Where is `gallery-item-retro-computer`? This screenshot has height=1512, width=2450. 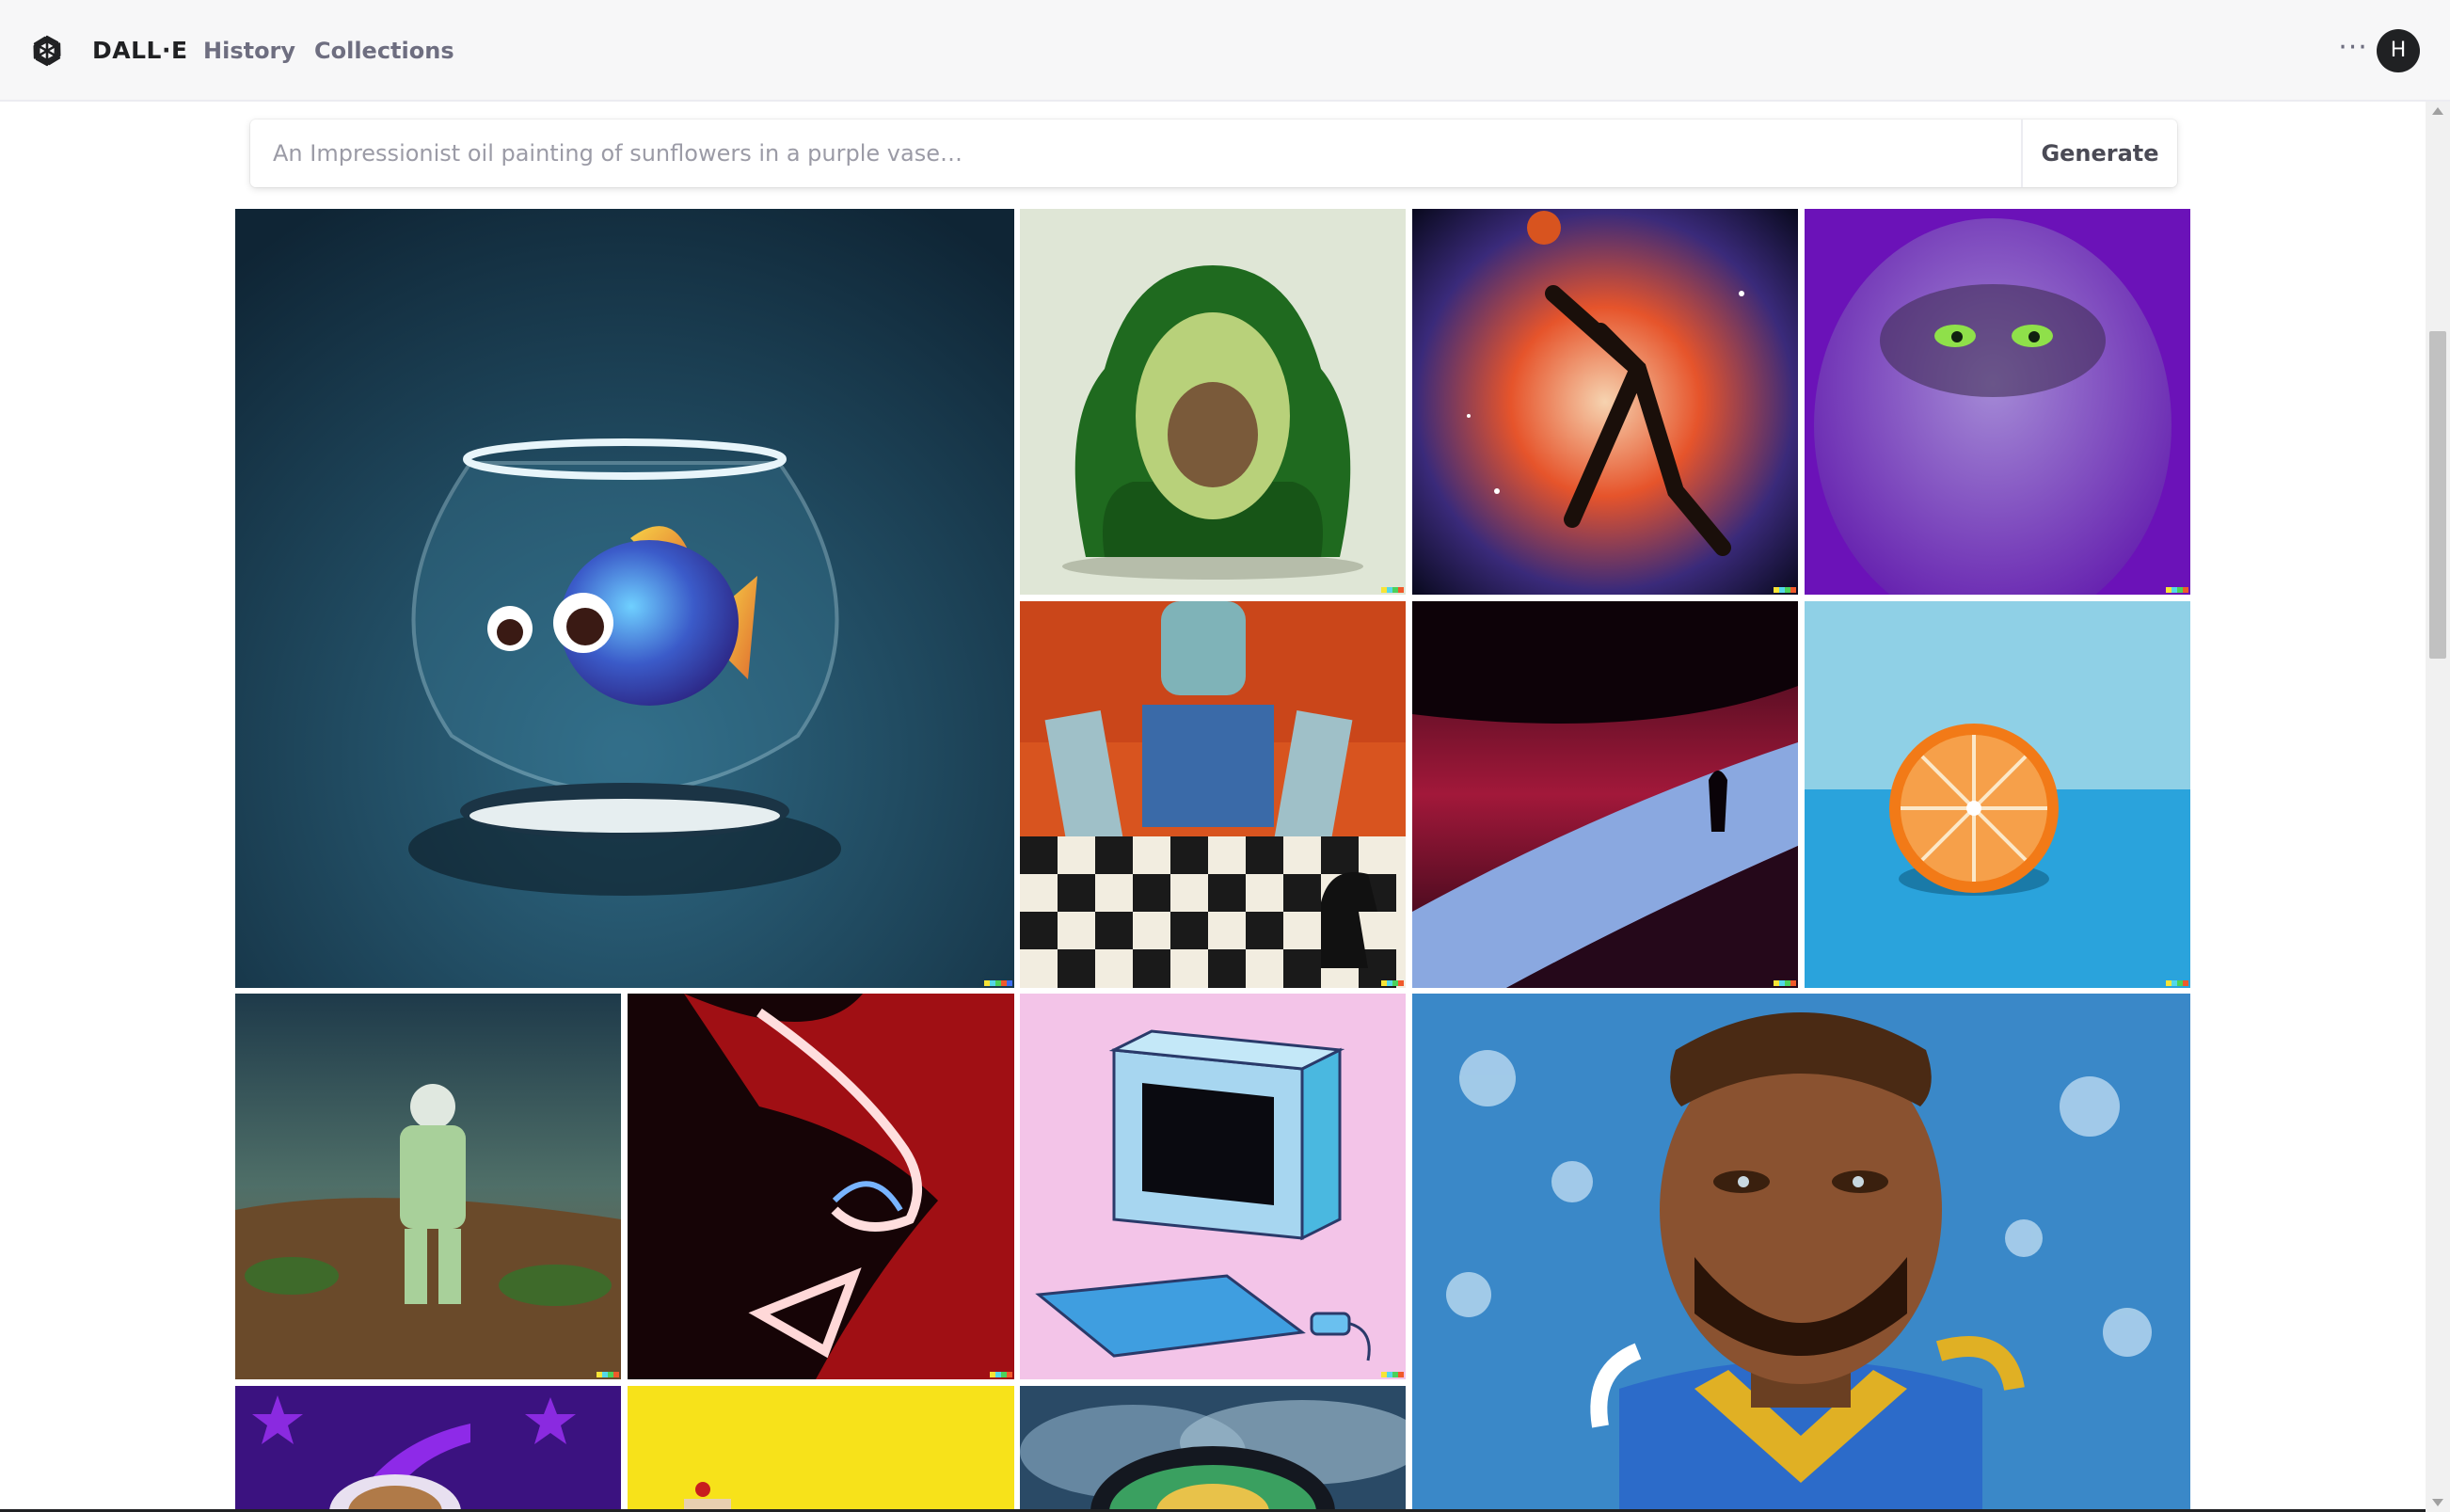
gallery-item-retro-computer is located at coordinates (1213, 1186).